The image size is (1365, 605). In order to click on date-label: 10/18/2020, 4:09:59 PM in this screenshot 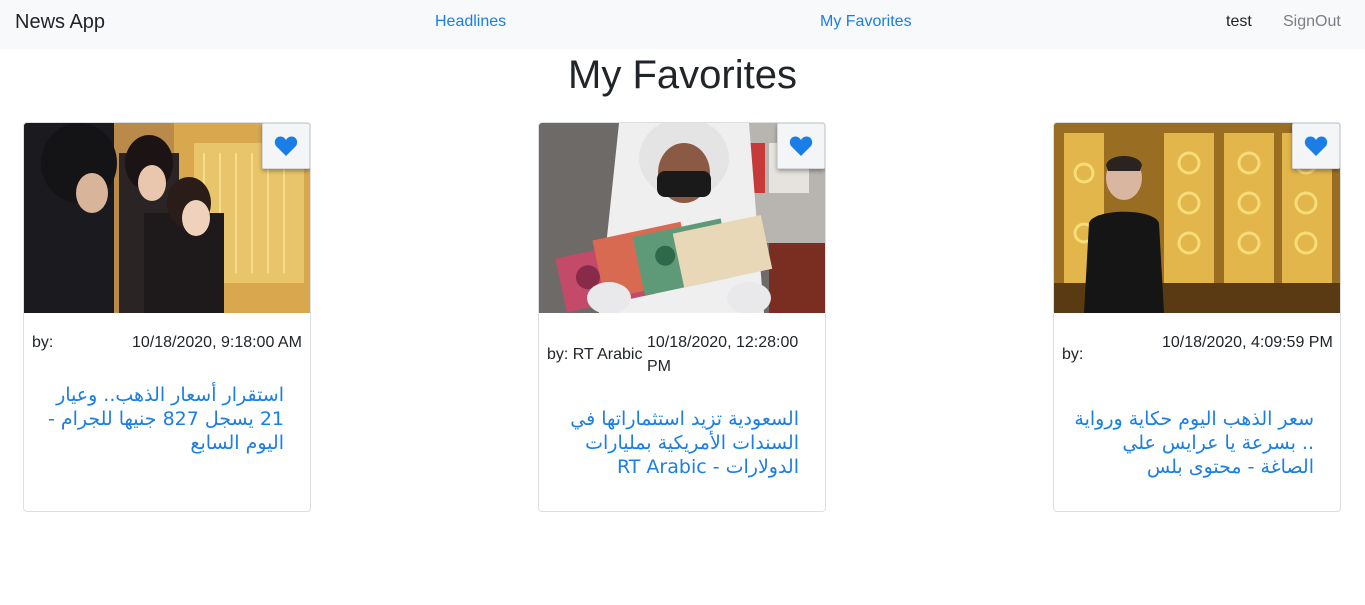, I will do `click(1247, 342)`.